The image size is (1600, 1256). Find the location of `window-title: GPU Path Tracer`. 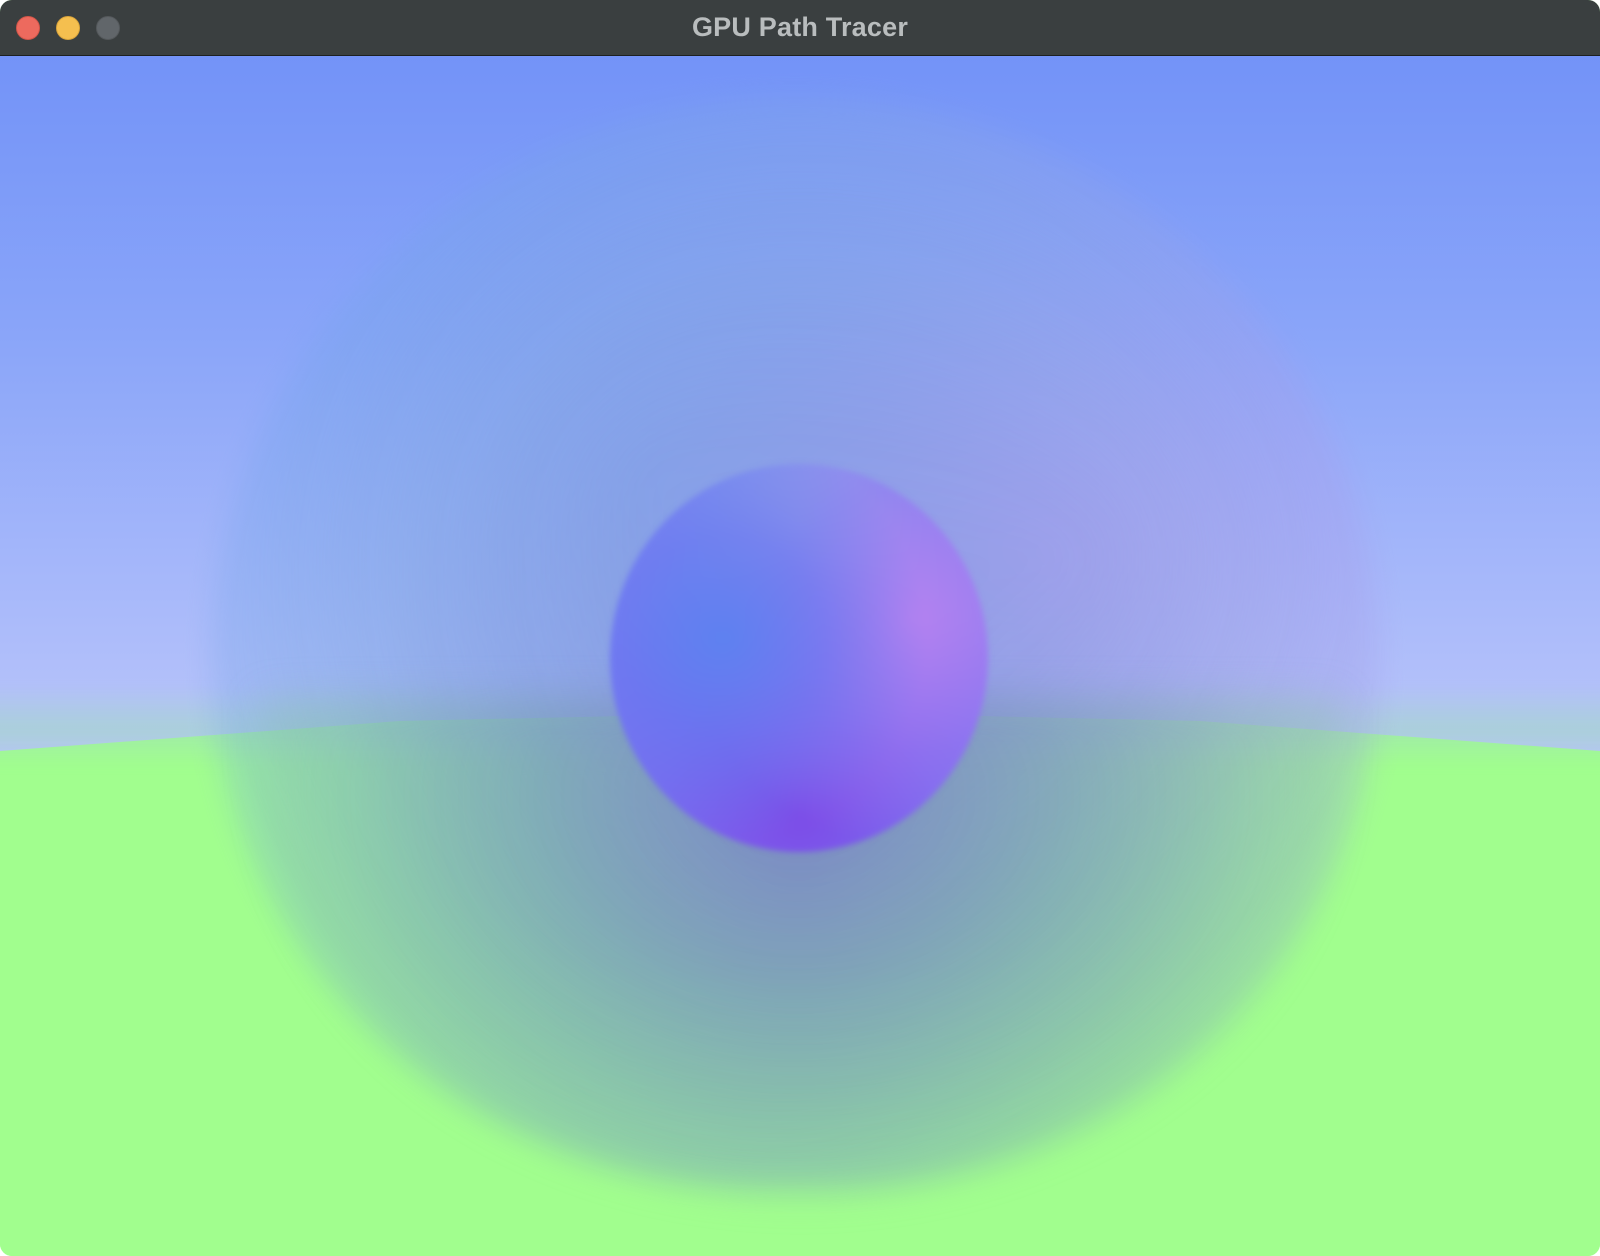

window-title: GPU Path Tracer is located at coordinates (800, 27).